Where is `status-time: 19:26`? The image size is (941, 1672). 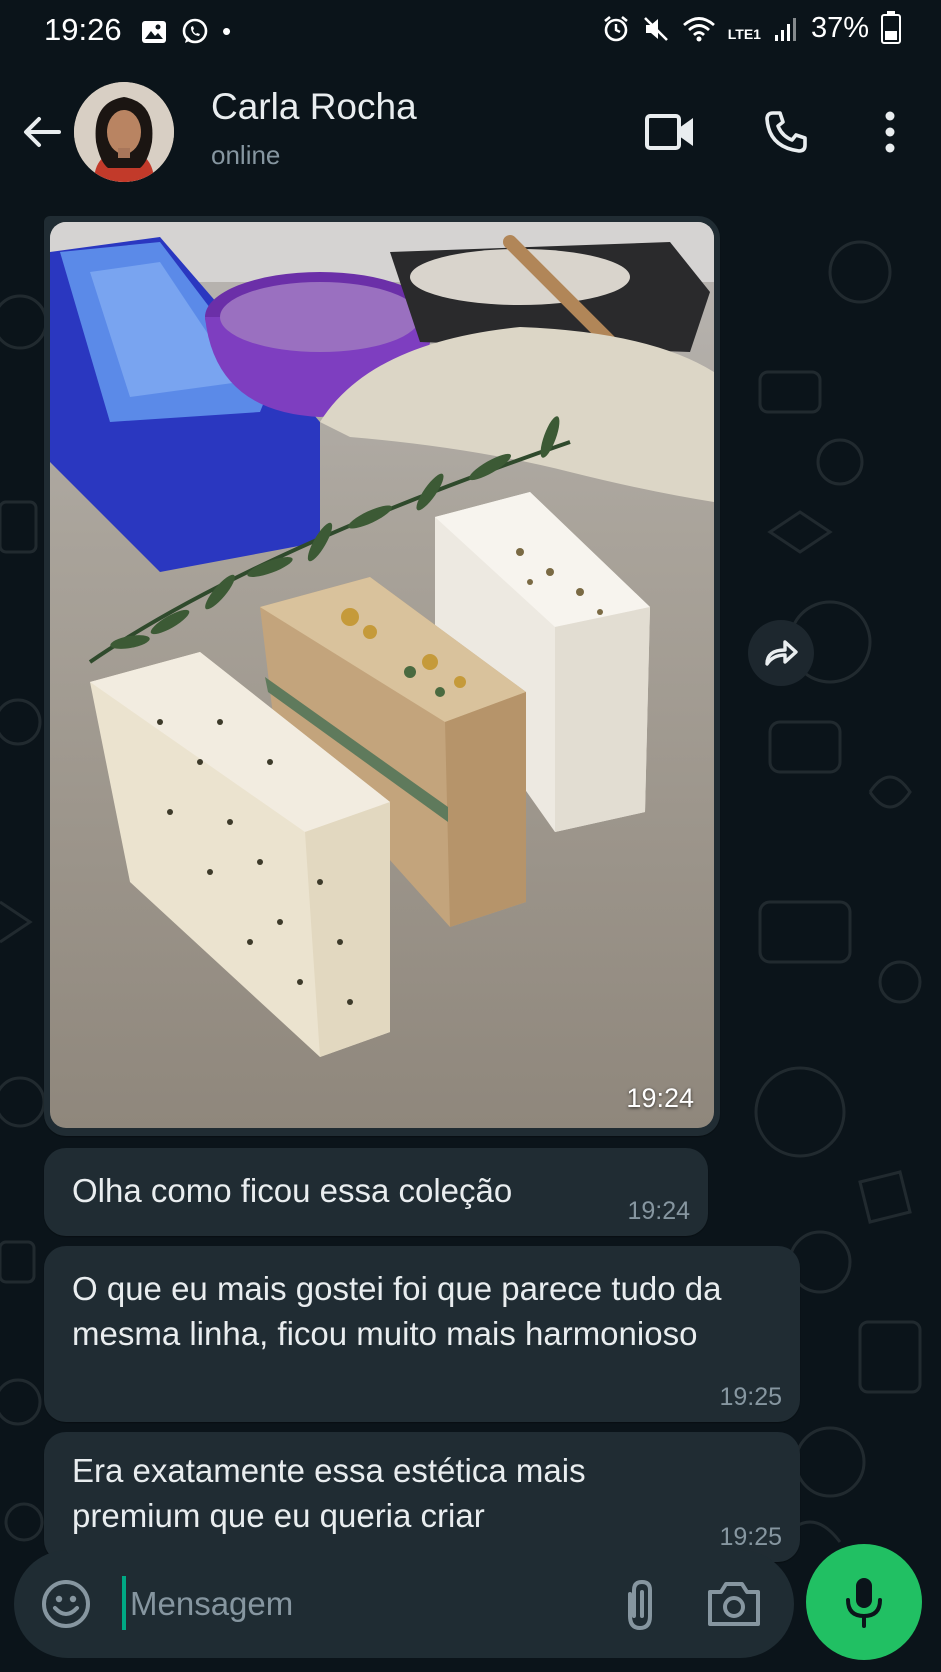 status-time: 19:26 is located at coordinates (83, 29).